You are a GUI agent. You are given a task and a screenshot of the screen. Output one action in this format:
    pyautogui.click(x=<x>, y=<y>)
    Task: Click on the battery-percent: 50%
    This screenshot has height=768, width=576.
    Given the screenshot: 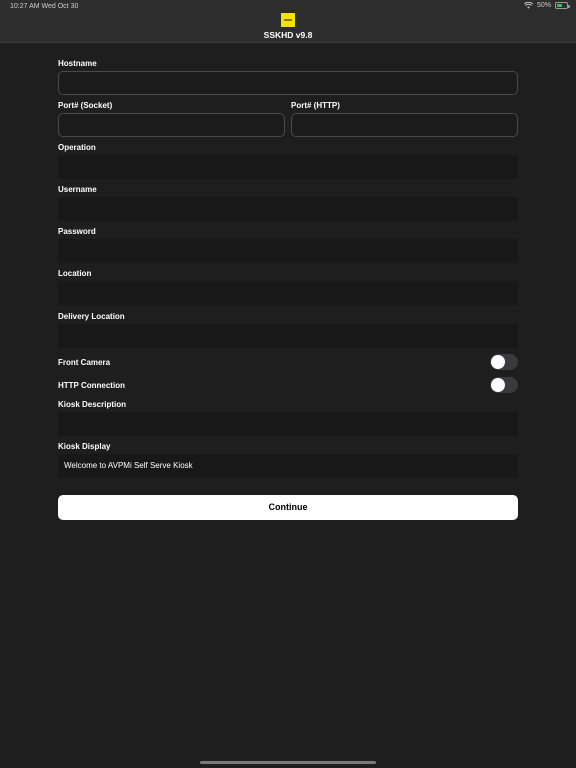 What is the action you would take?
    pyautogui.click(x=543, y=5)
    